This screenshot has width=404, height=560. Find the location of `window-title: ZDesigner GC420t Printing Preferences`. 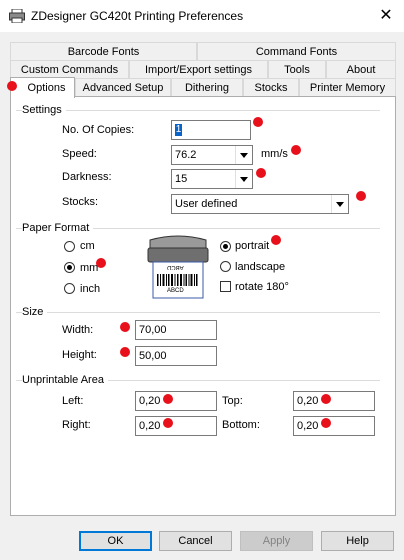

window-title: ZDesigner GC420t Printing Preferences is located at coordinates (137, 16).